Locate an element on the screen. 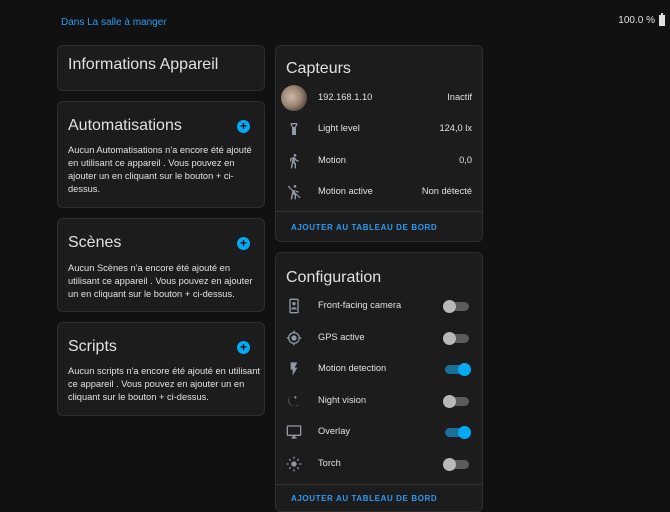 The image size is (670, 512). front-facing-camera-toggle is located at coordinates (456, 306).